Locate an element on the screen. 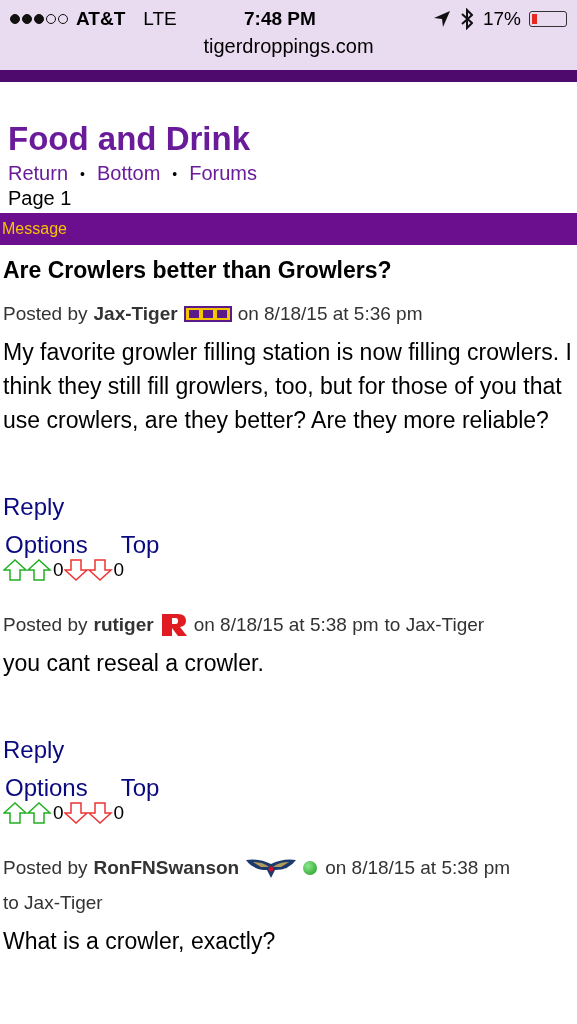 The width and height of the screenshot is (577, 1024). battery-icon is located at coordinates (548, 19).